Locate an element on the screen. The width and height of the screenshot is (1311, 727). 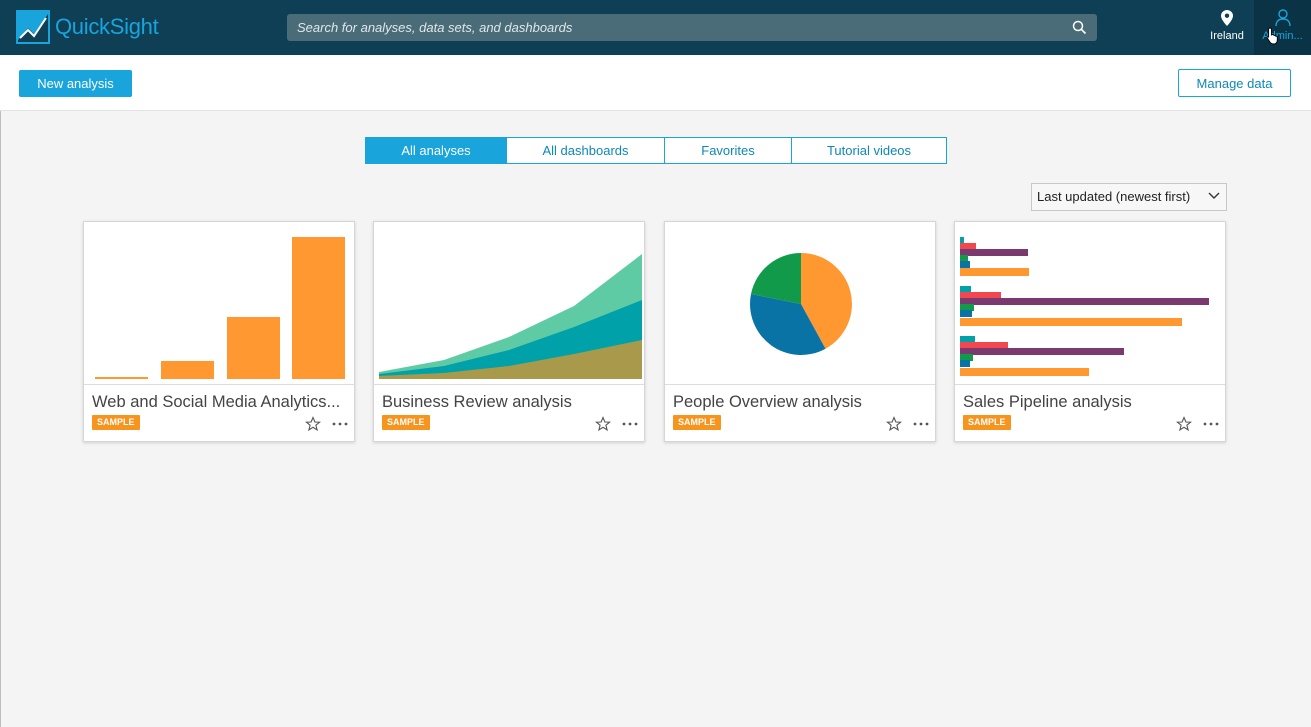
chevron-down-icon is located at coordinates (1214, 195).